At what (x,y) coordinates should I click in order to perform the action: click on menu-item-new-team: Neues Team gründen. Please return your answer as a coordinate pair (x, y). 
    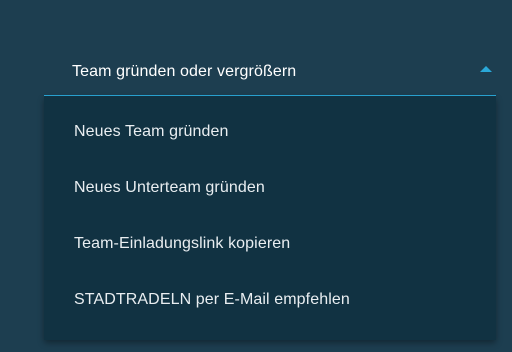
    Looking at the image, I should click on (270, 132).